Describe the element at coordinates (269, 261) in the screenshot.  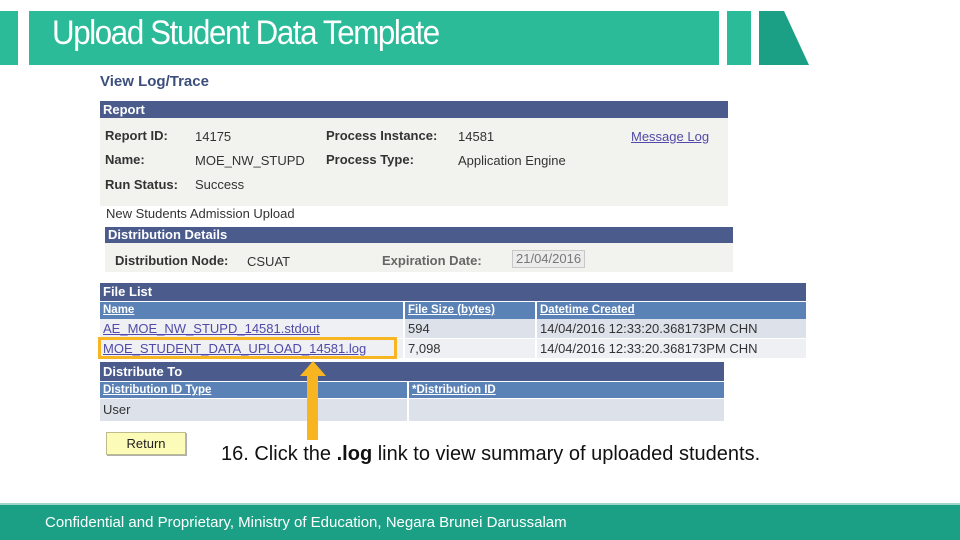
I see `distribution-node-value: CSUAT` at that location.